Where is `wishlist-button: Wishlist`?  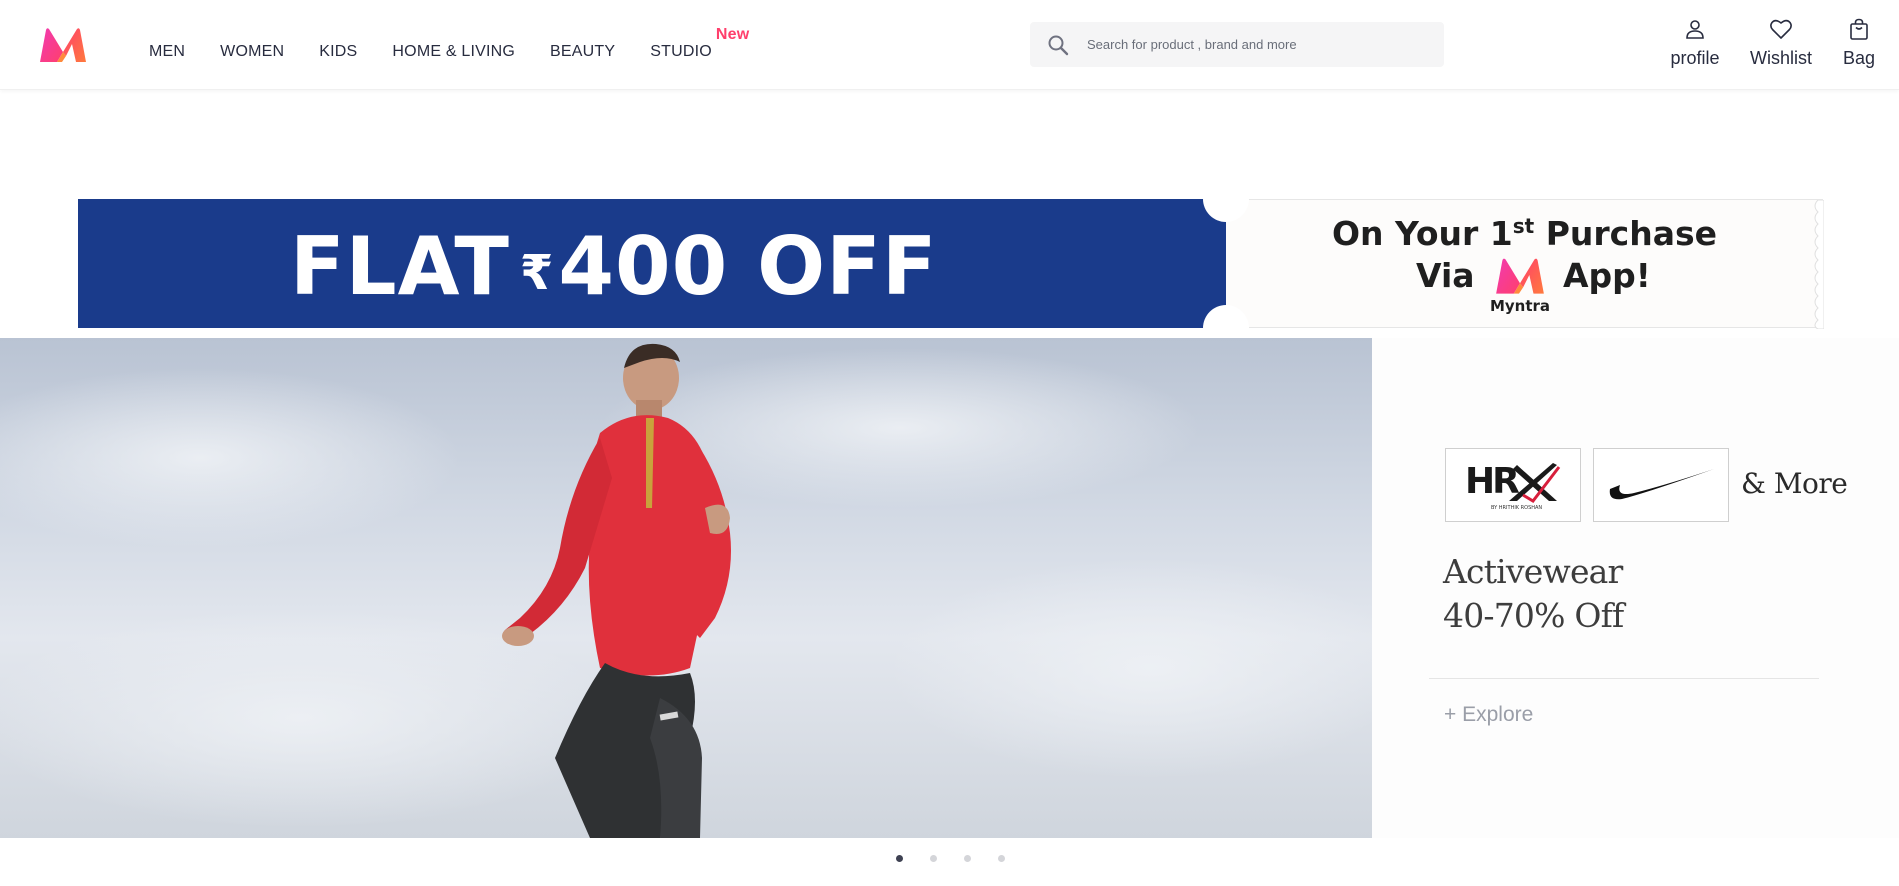 wishlist-button: Wishlist is located at coordinates (1781, 43).